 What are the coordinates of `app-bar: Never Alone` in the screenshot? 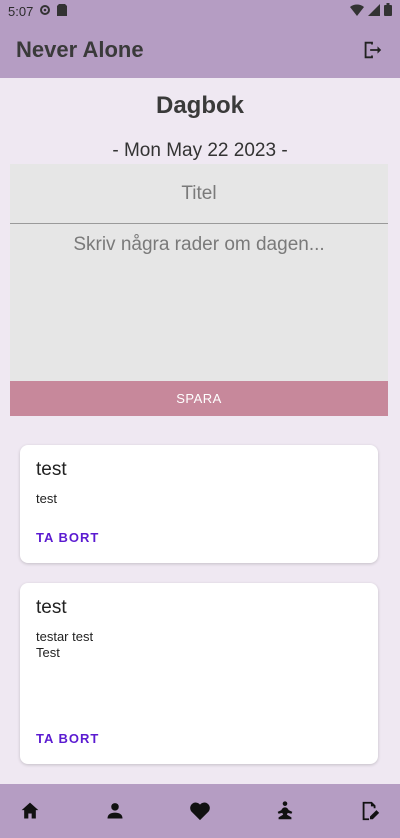 It's located at (200, 50).